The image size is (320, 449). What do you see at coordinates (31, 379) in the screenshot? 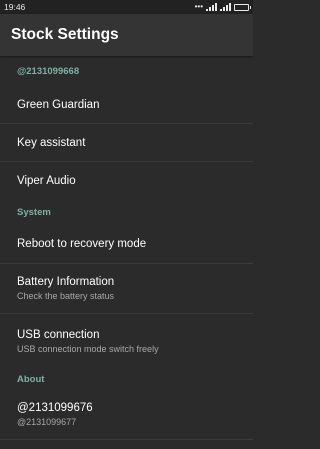
I see `section-header-about: About` at bounding box center [31, 379].